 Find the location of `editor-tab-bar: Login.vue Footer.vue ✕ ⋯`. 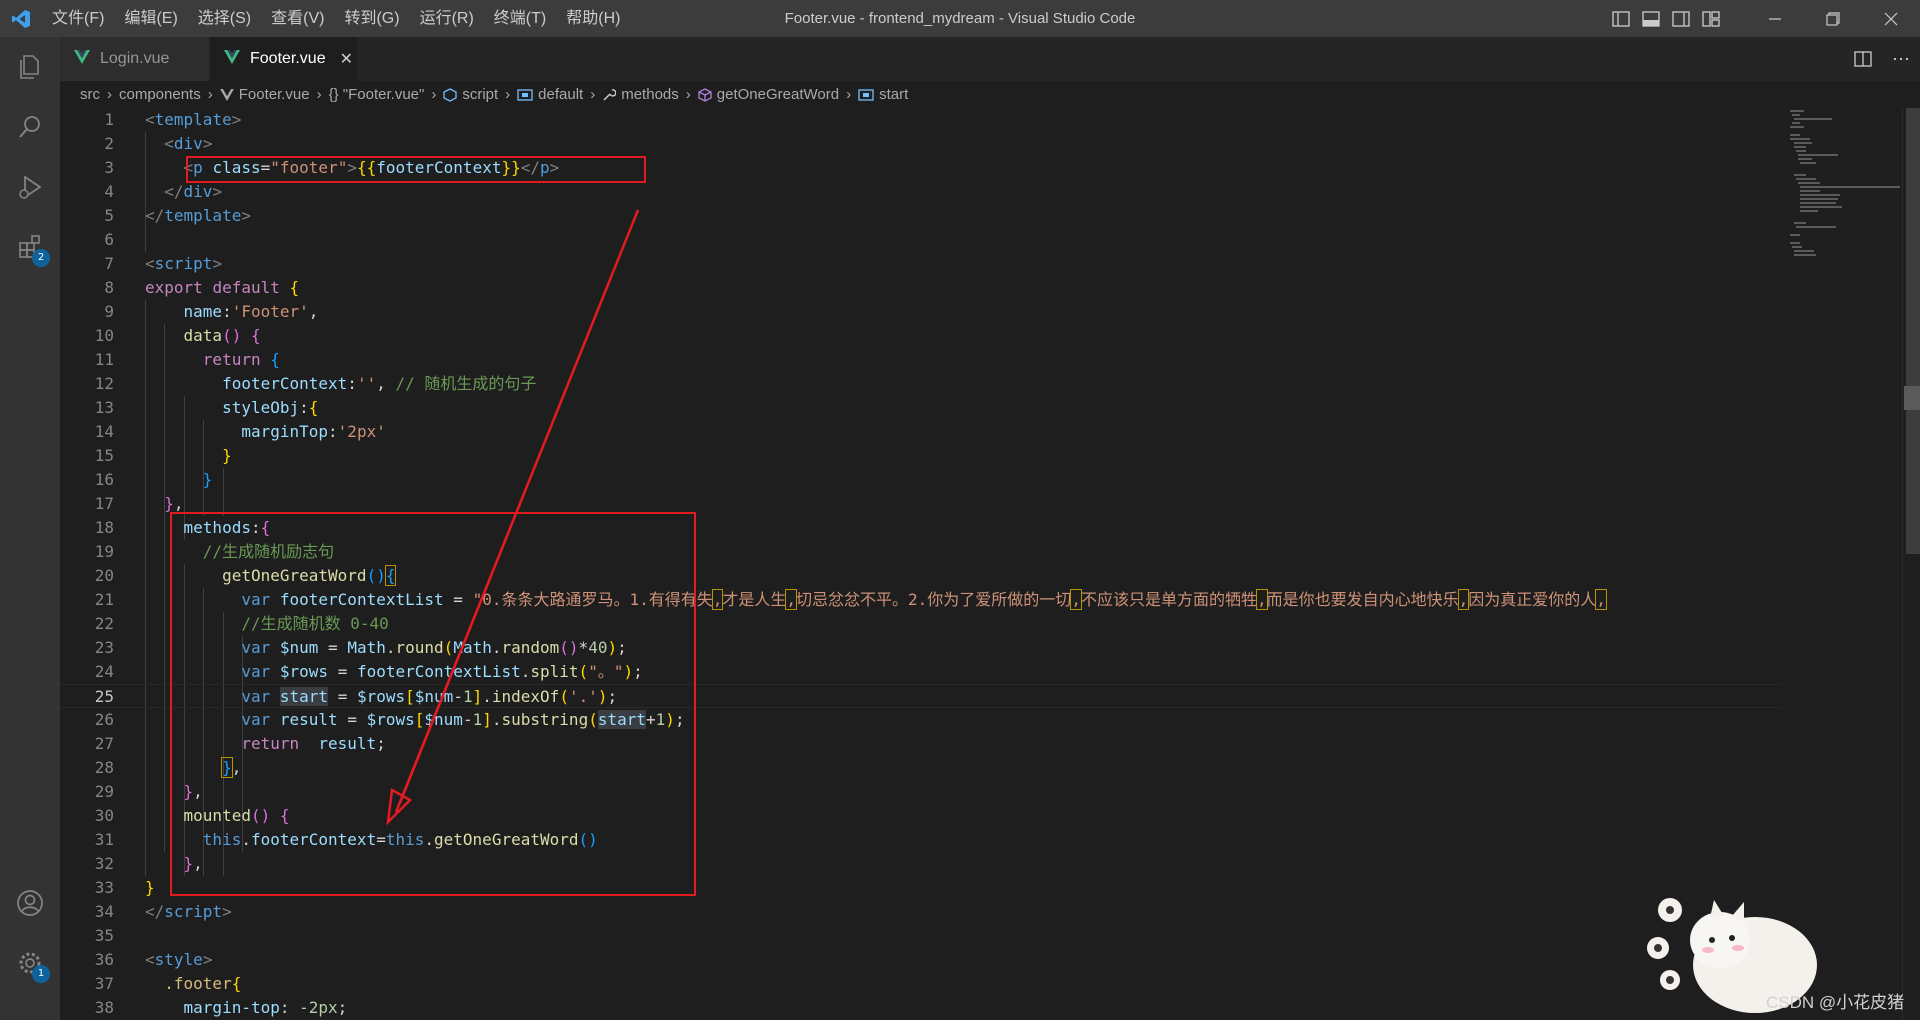

editor-tab-bar: Login.vue Footer.vue ✕ ⋯ is located at coordinates (990, 59).